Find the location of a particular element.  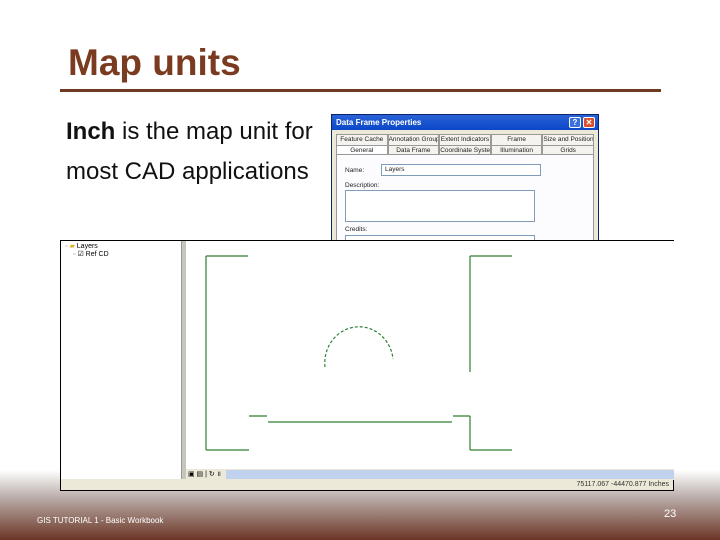

close-button: ✕ is located at coordinates (589, 122).